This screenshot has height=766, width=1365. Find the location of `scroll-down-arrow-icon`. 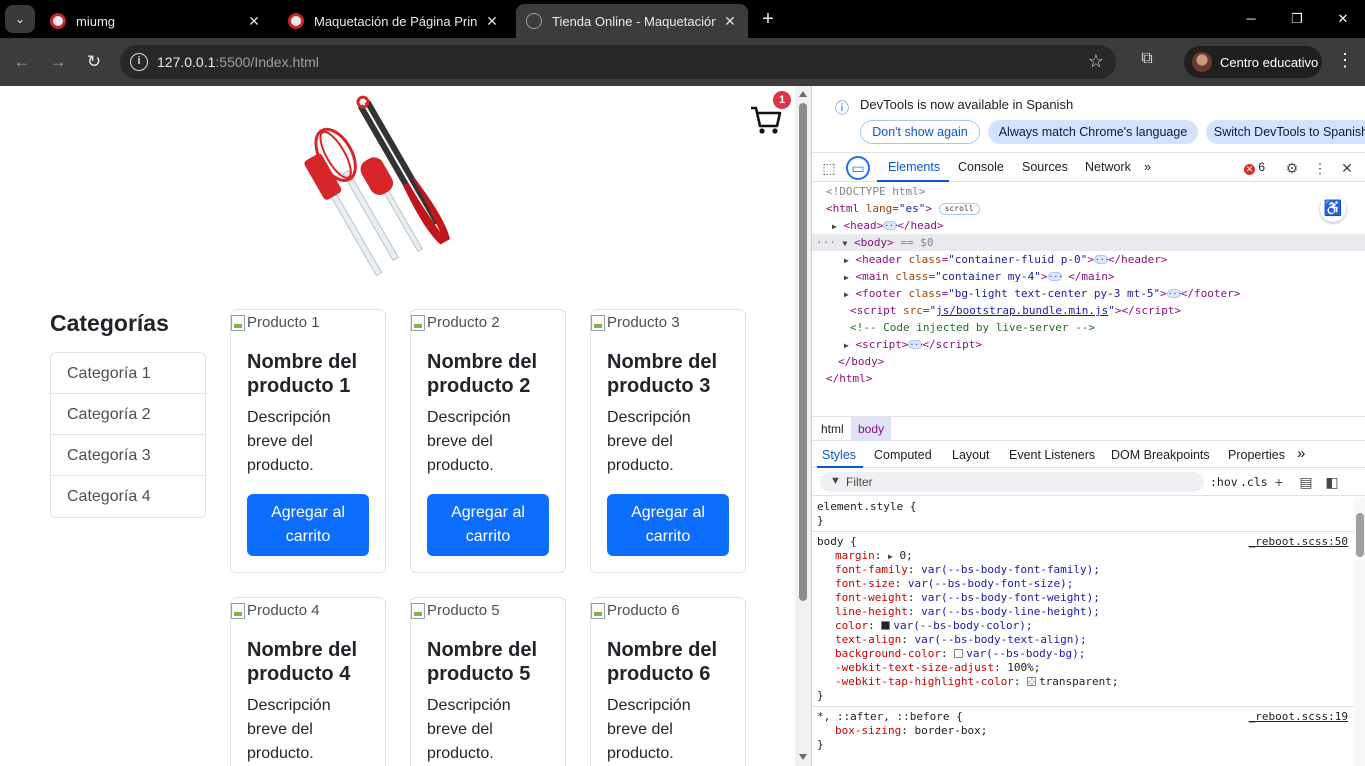

scroll-down-arrow-icon is located at coordinates (803, 757).